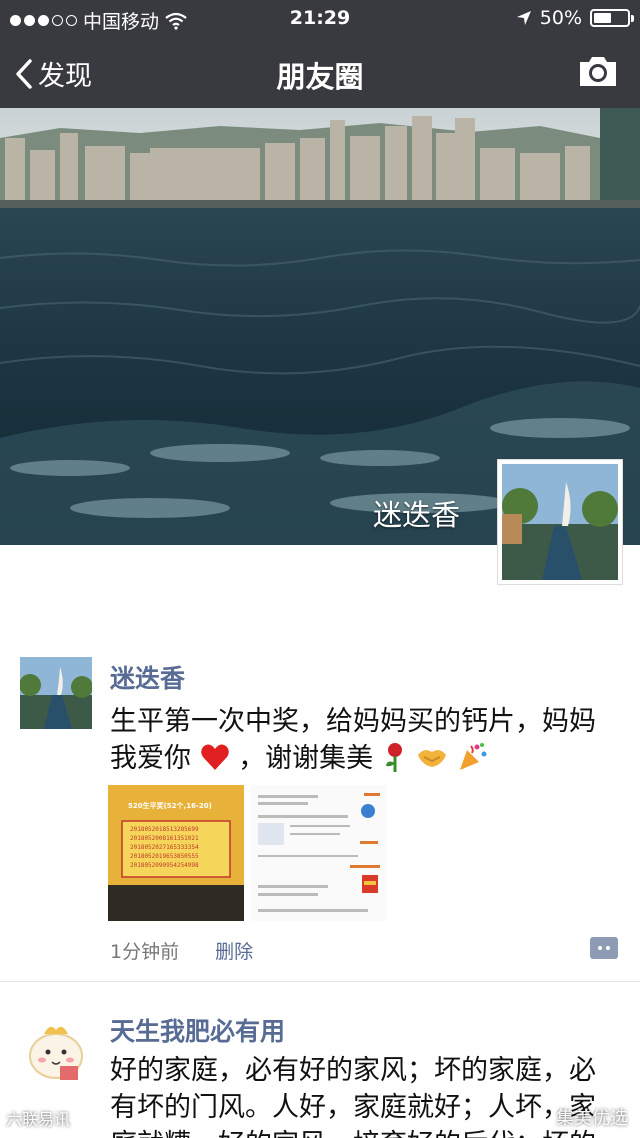 The image size is (640, 1138). I want to click on post-text-line-2: 我爱你 ，谢谢集美, so click(365, 758).